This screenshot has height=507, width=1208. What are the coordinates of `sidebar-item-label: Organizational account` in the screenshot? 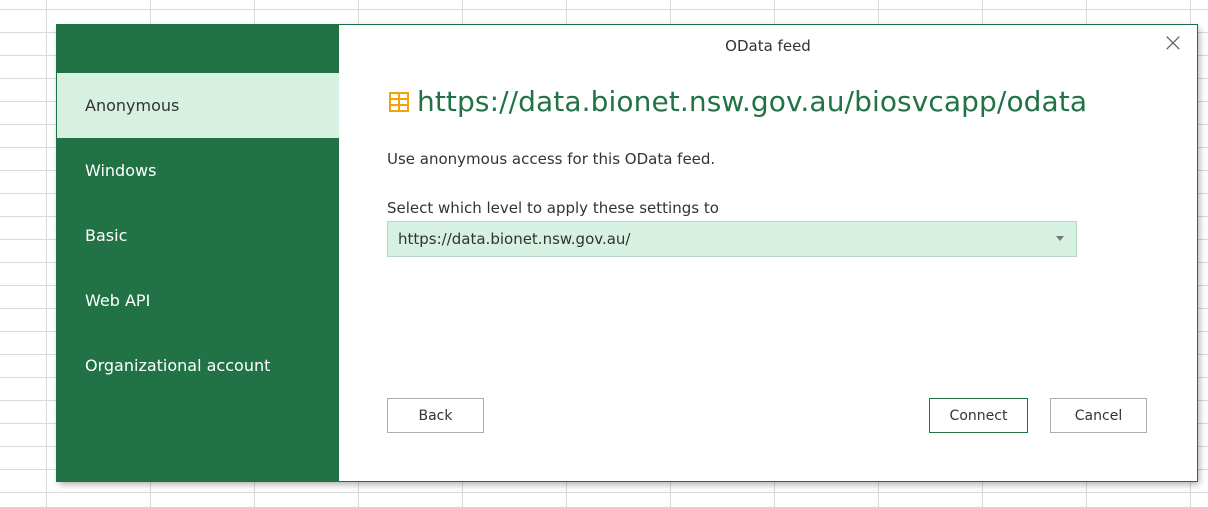 It's located at (178, 365).